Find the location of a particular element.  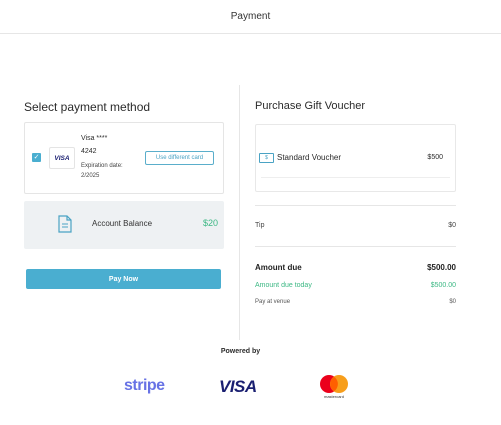

account-balance-option: Account Balance $20 is located at coordinates (124, 225).